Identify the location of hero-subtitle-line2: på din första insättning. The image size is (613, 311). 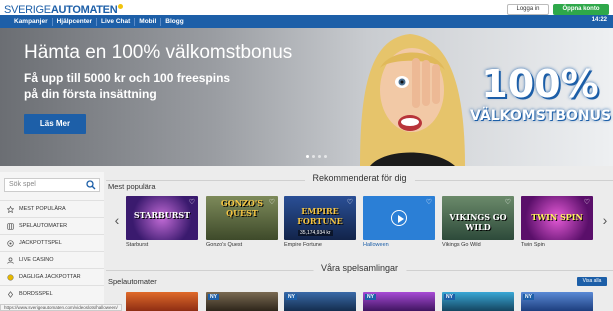
(90, 94).